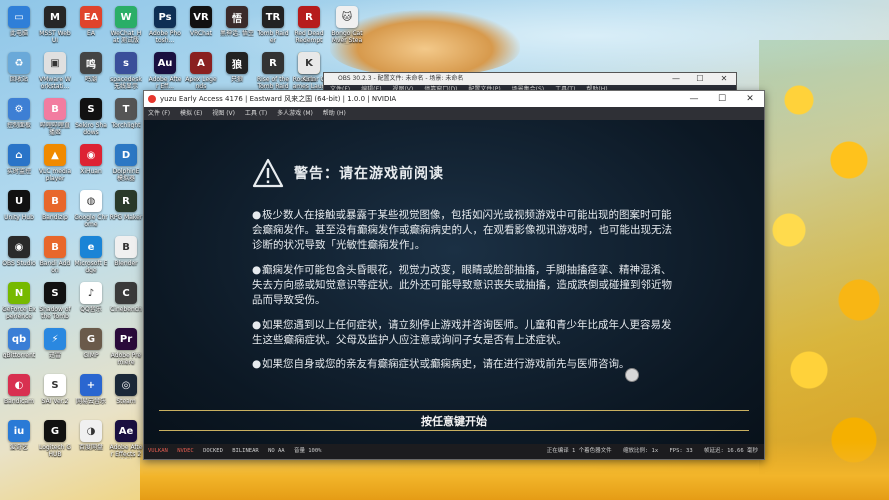 The width and height of the screenshot is (889, 500). What do you see at coordinates (91, 167) in the screenshot?
I see `desktop-icon: ◉ XiHuan` at bounding box center [91, 167].